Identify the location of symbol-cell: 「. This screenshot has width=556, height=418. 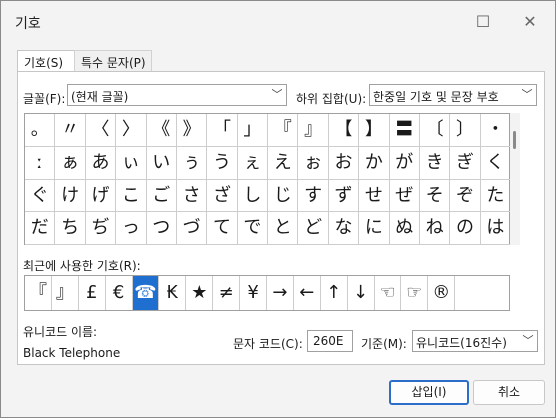
(222, 130).